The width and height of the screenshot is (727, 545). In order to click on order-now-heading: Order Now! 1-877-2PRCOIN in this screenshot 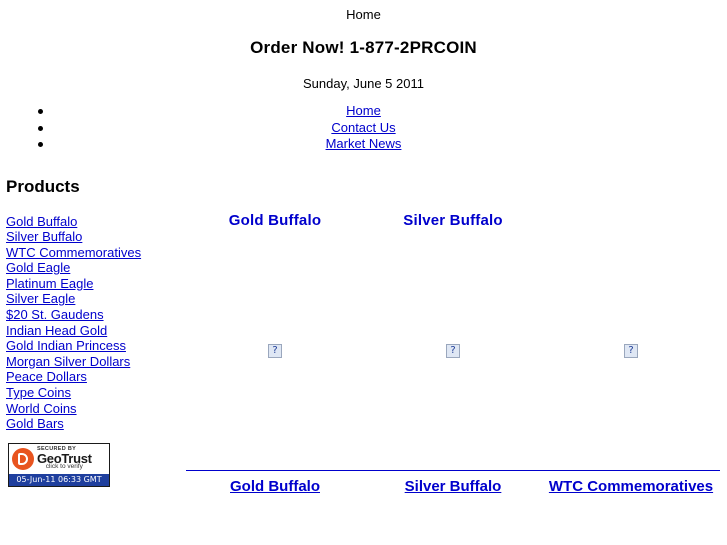, I will do `click(363, 47)`.